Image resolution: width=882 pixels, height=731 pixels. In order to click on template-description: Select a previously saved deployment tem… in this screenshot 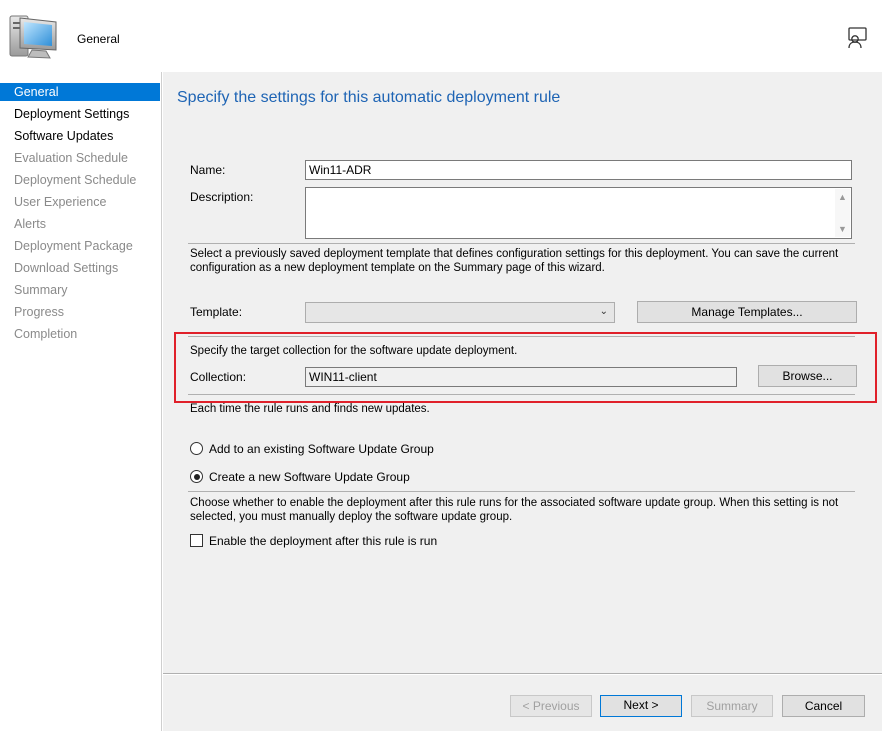, I will do `click(514, 261)`.